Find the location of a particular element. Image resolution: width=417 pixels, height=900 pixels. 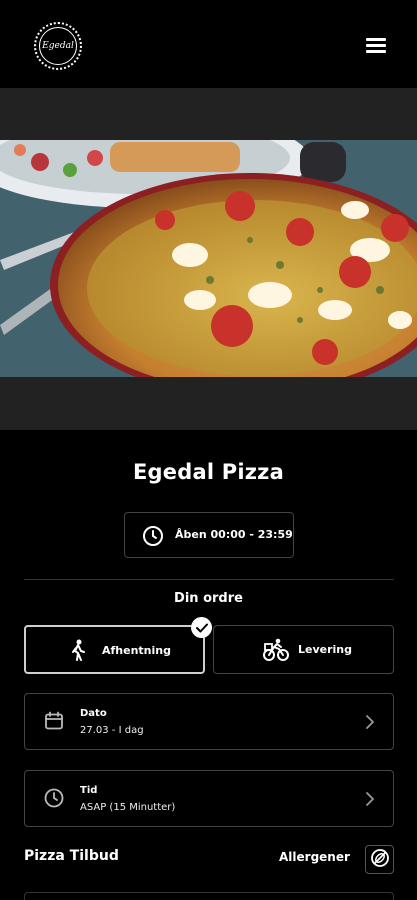

bicycle-icon is located at coordinates (276, 652).